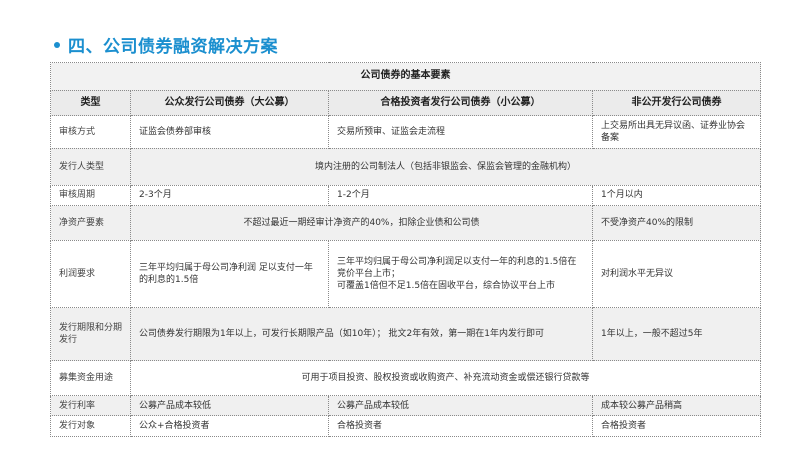 The height and width of the screenshot is (450, 800). Describe the element at coordinates (460, 103) in the screenshot. I see `header-public-small: 合格投资者发行公司债券（小公募）` at that location.